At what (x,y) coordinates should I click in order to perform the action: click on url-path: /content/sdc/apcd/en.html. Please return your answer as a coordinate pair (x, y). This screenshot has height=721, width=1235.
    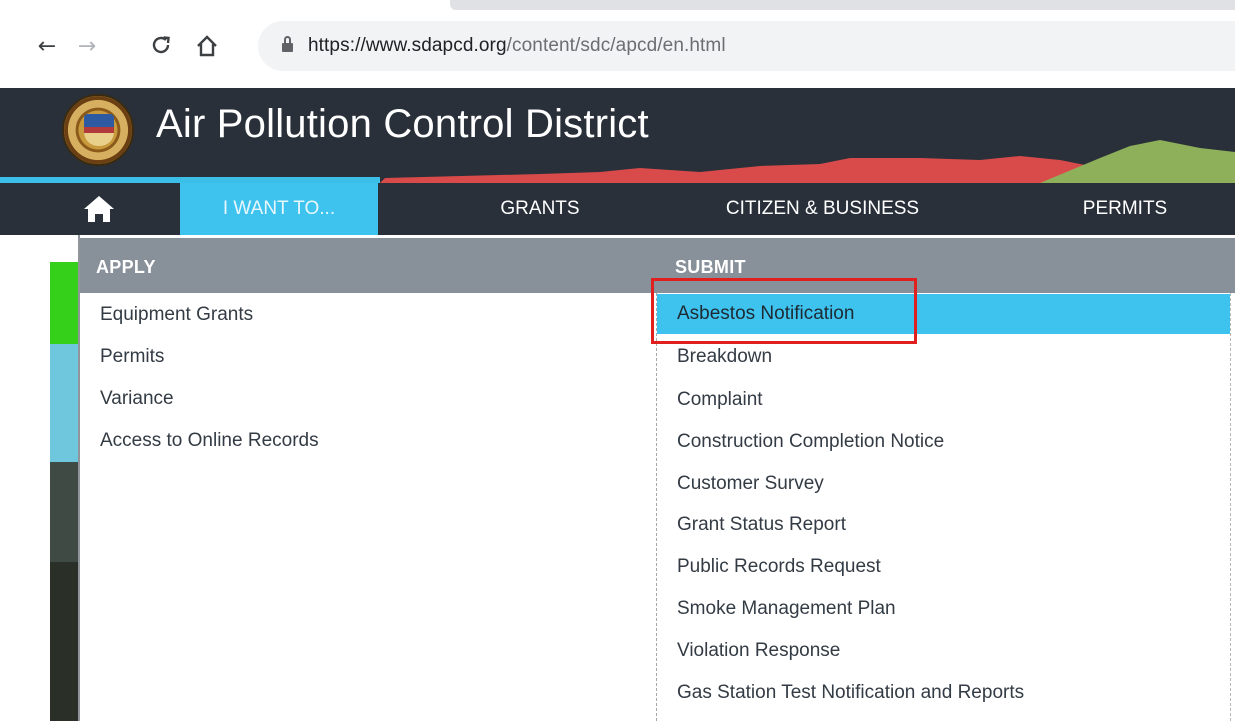
    Looking at the image, I should click on (616, 45).